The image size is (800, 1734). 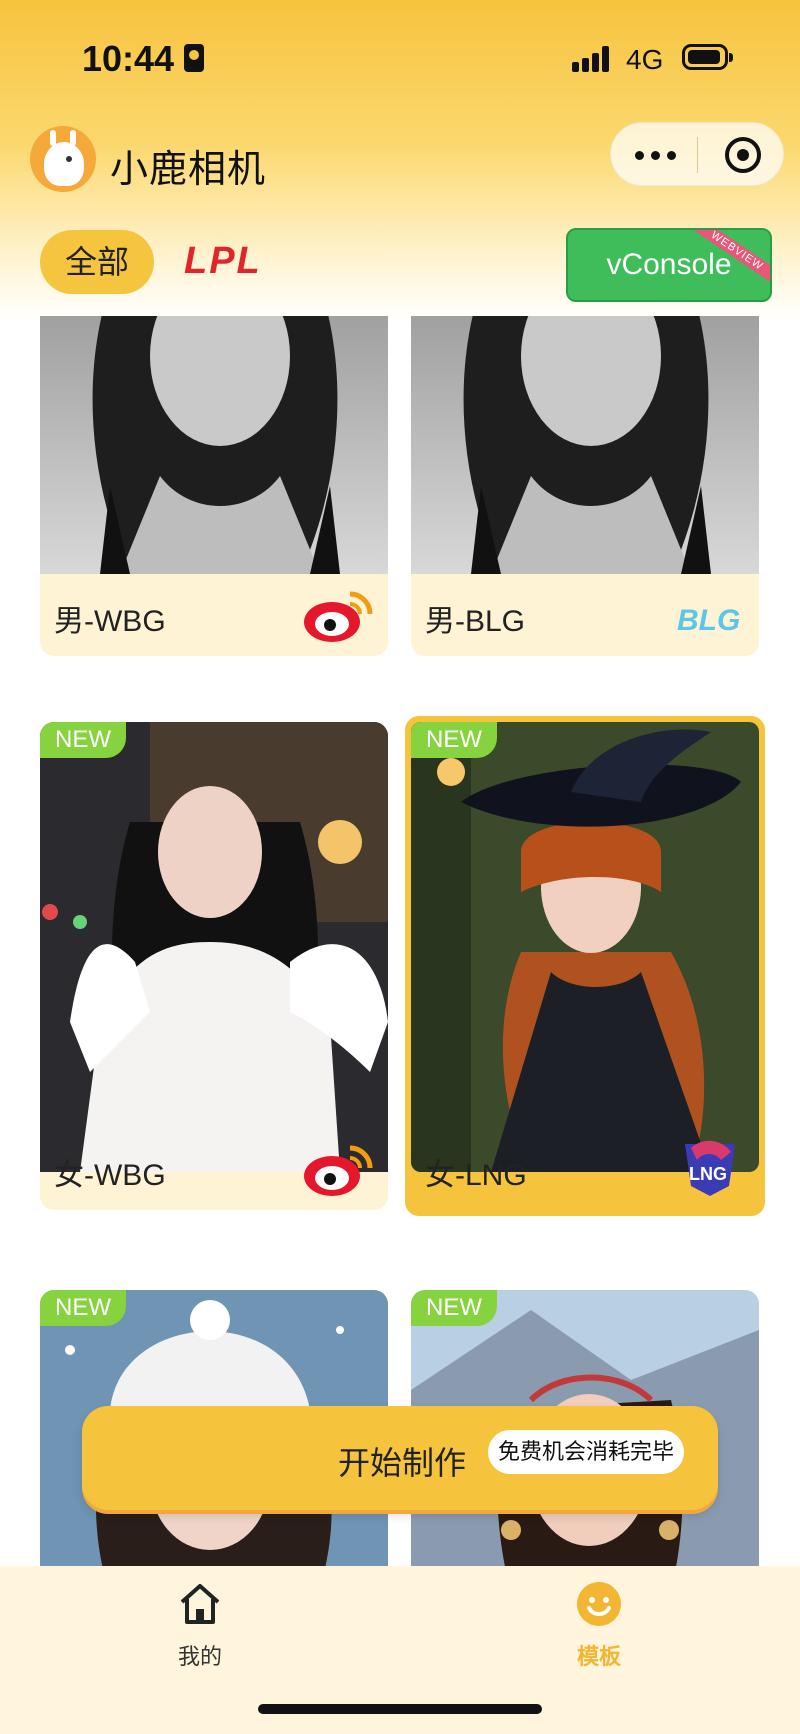 What do you see at coordinates (199, 1656) in the screenshot?
I see `tab-label: 我的` at bounding box center [199, 1656].